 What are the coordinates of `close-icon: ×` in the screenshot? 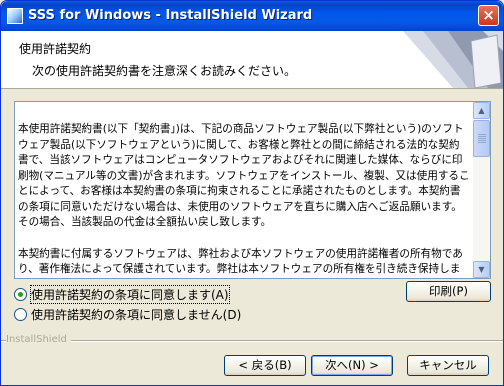 It's located at (488, 15).